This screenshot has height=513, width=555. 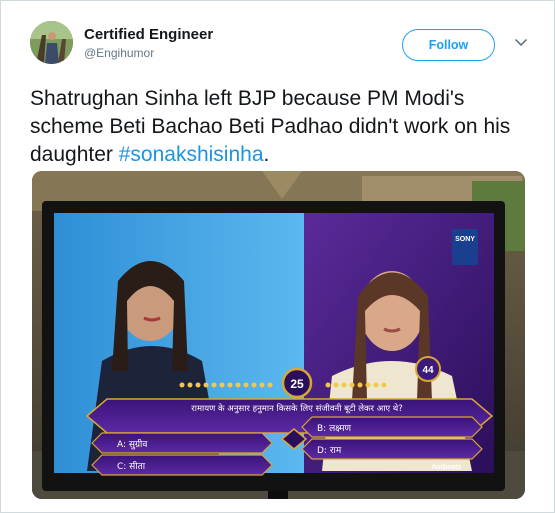 What do you see at coordinates (297, 384) in the screenshot?
I see `timer-value: 25` at bounding box center [297, 384].